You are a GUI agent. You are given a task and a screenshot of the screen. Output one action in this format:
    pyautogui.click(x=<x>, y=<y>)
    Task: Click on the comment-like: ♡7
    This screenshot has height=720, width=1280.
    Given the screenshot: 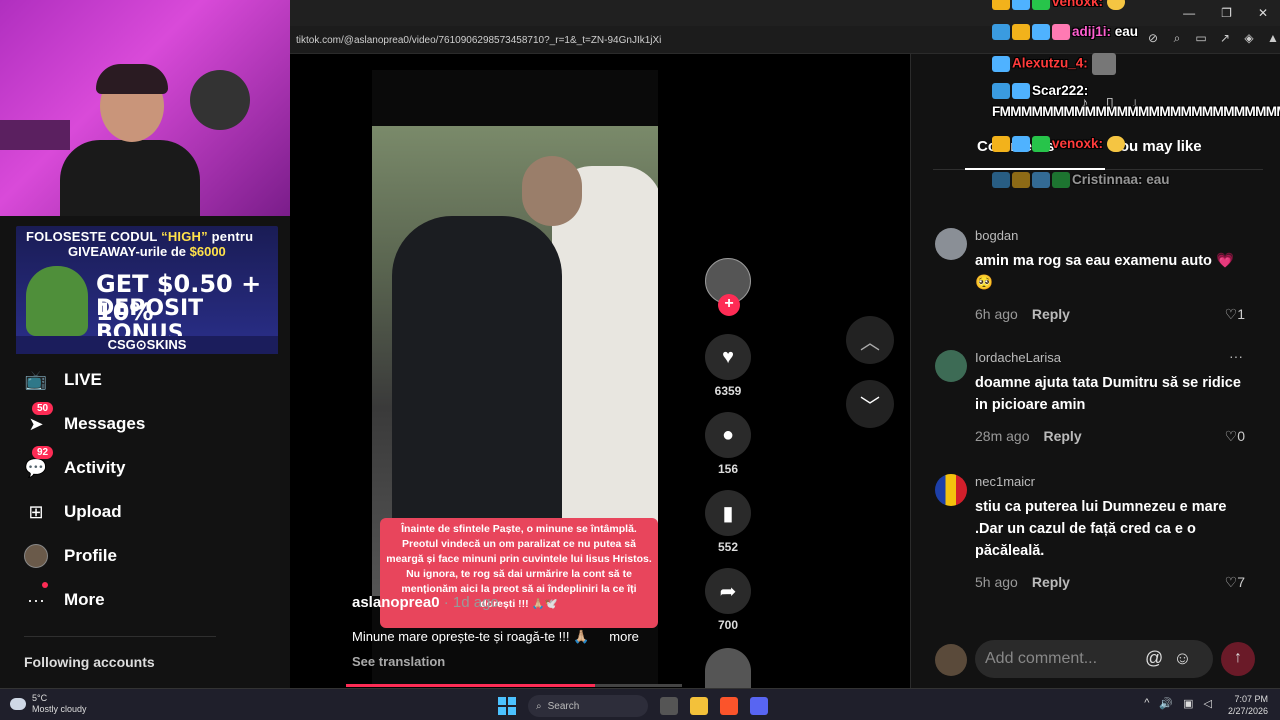 What is the action you would take?
    pyautogui.click(x=1235, y=582)
    